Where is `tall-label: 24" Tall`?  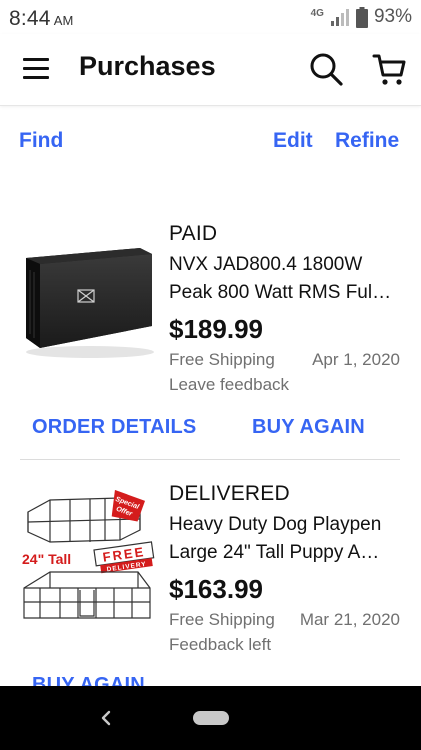
tall-label: 24" Tall is located at coordinates (46, 559).